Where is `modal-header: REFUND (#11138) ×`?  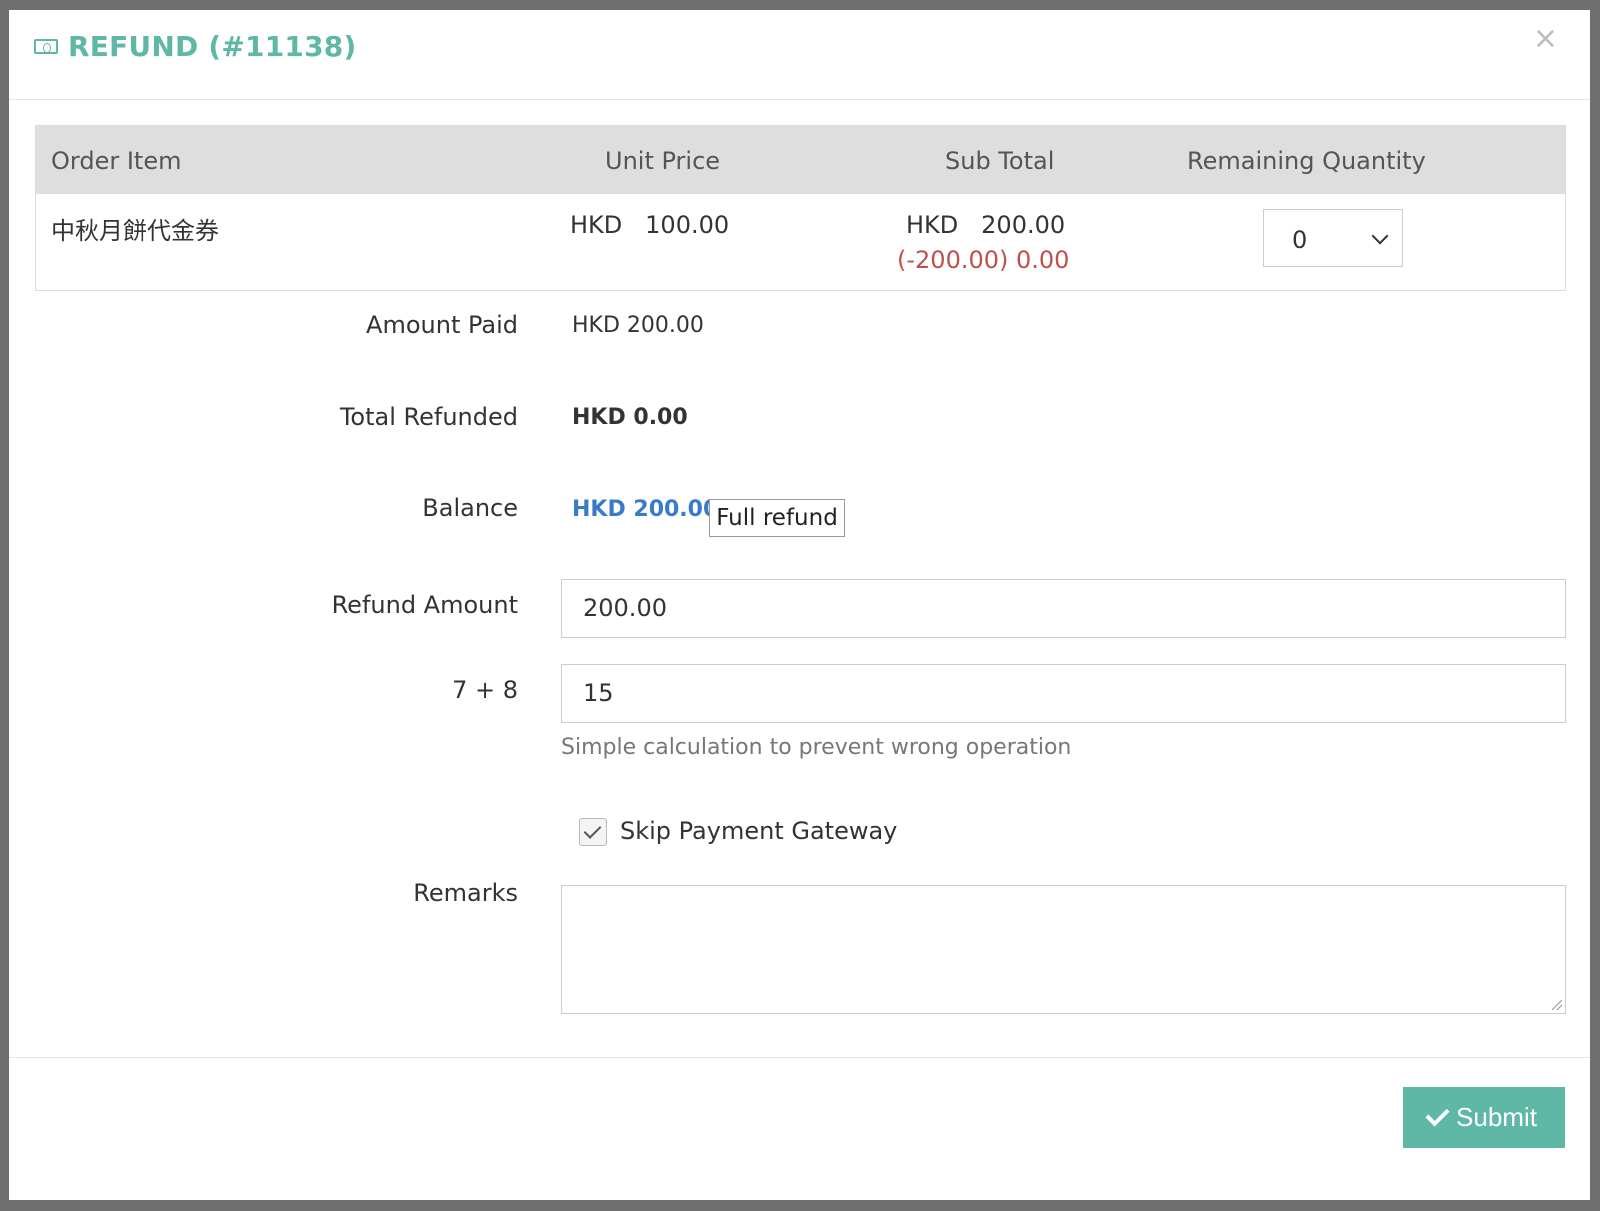 modal-header: REFUND (#11138) × is located at coordinates (799, 55).